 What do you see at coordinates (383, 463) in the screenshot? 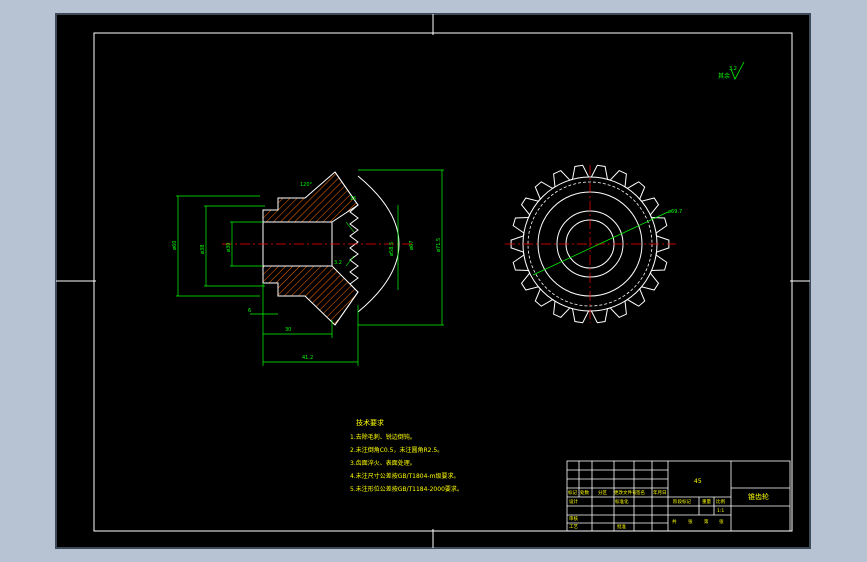
I see `notes-item-3: 3.齿面淬火、表面处理。` at bounding box center [383, 463].